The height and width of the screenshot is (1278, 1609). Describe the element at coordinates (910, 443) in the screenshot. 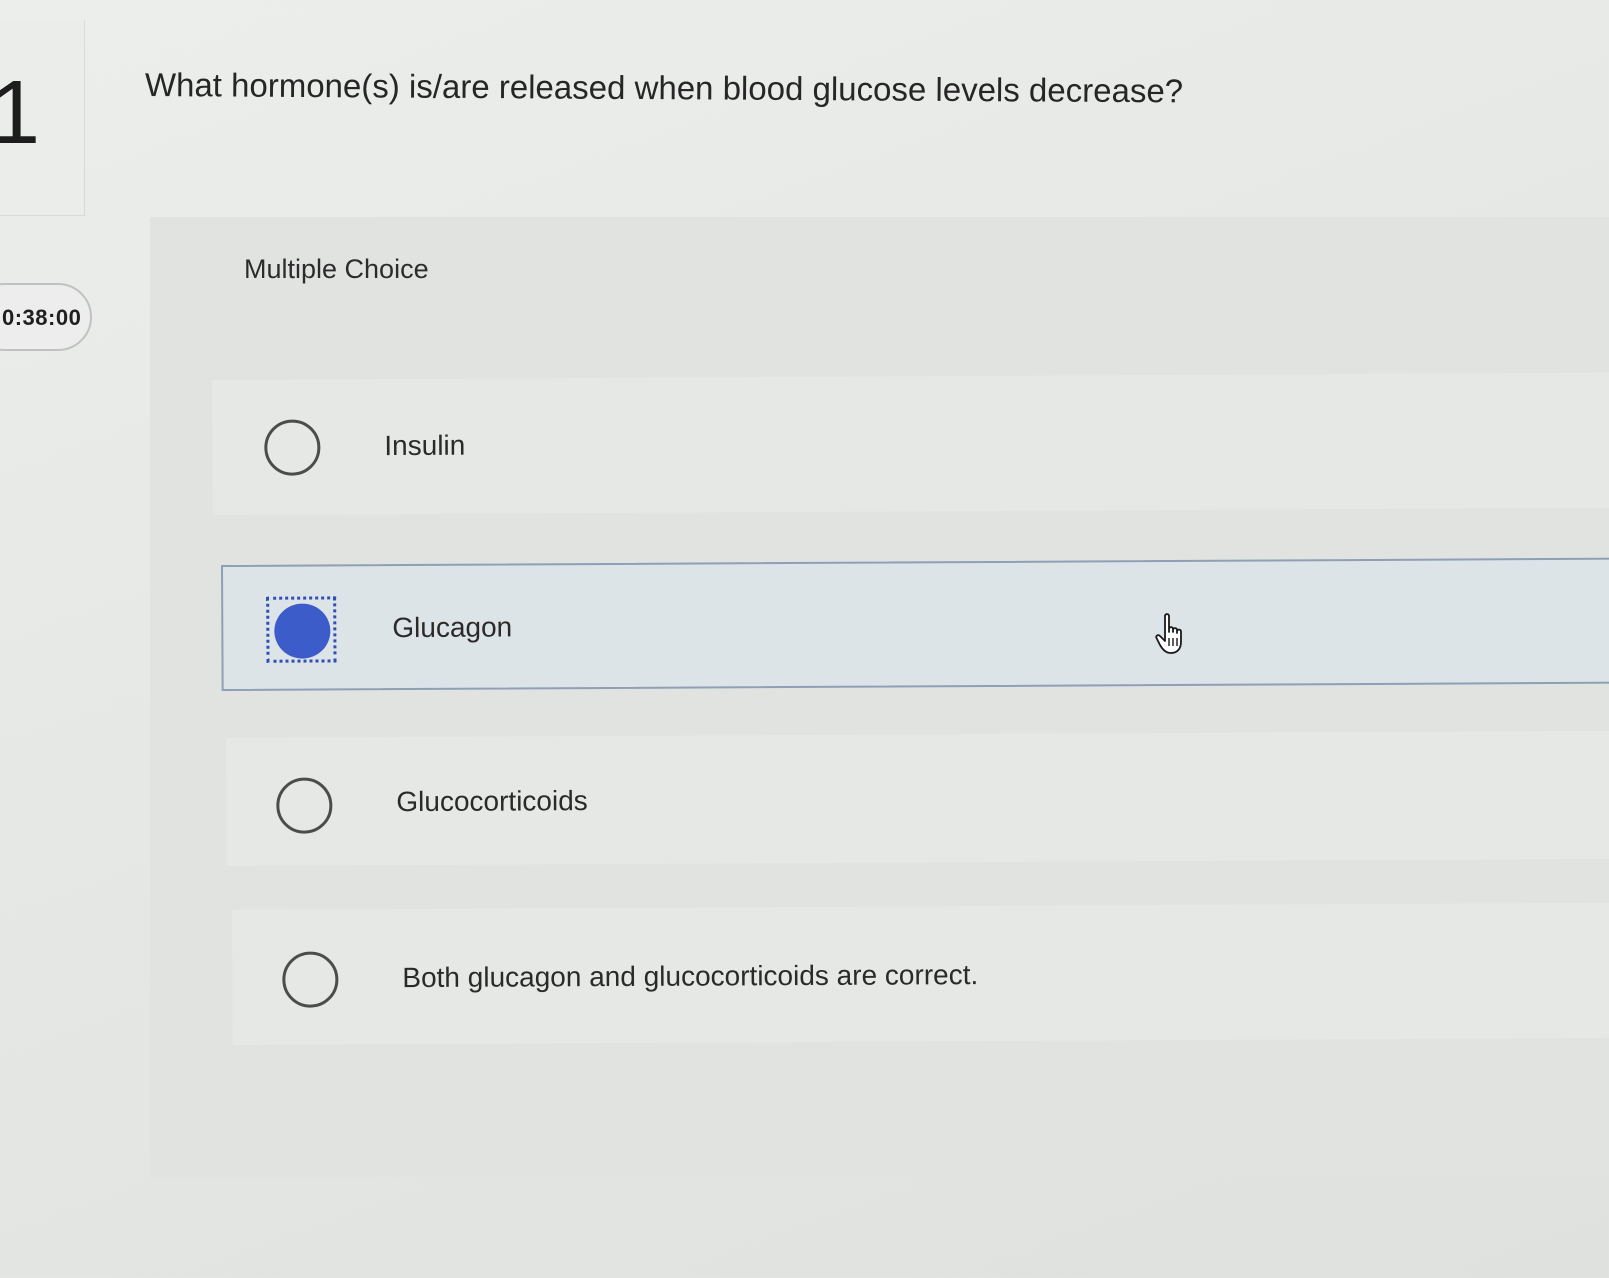

I see `option-insulin: Insulin` at that location.